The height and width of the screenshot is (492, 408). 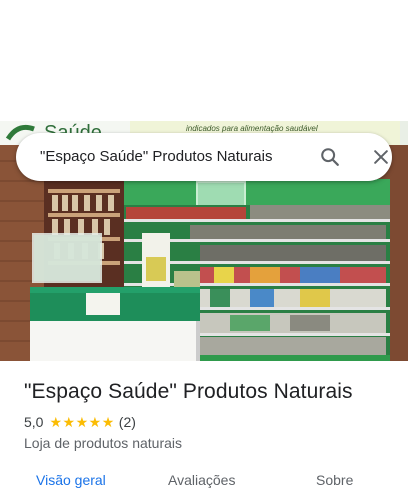 I want to click on place-tabs: Visão geral Avaliações Sobre, so click(x=204, y=482).